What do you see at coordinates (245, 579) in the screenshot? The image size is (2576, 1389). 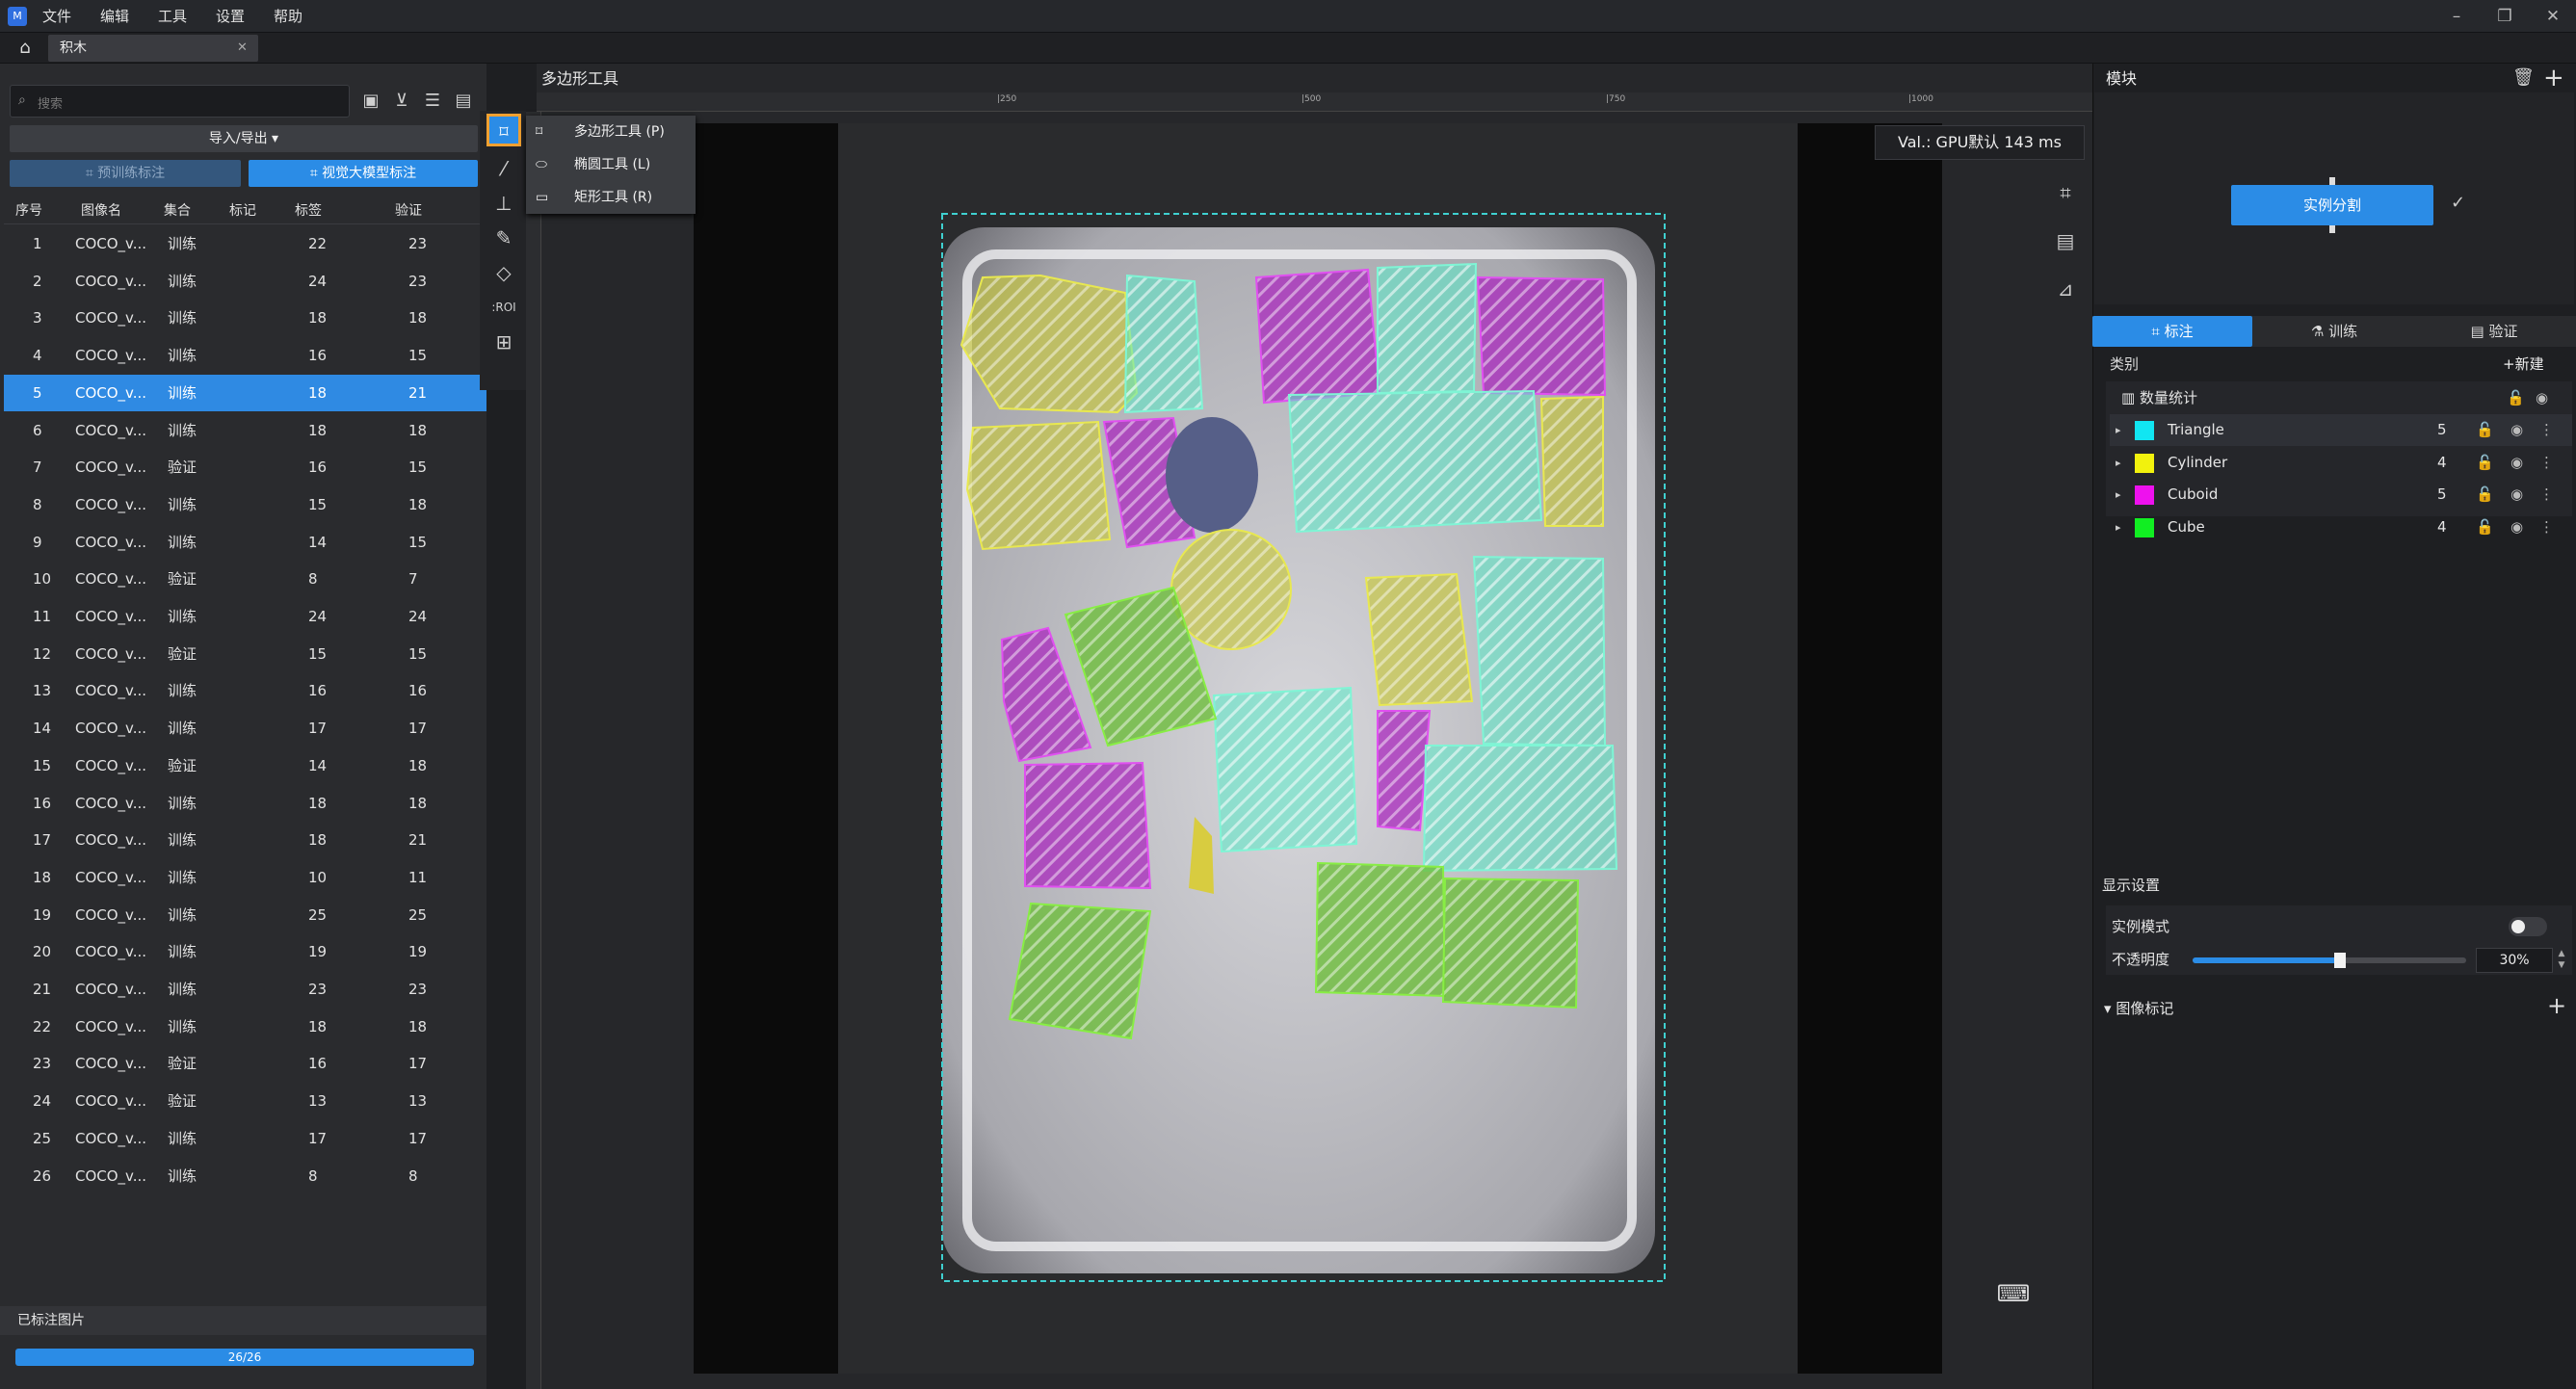 I see `table-row: 10 COCO_v... 验证 8 7` at bounding box center [245, 579].